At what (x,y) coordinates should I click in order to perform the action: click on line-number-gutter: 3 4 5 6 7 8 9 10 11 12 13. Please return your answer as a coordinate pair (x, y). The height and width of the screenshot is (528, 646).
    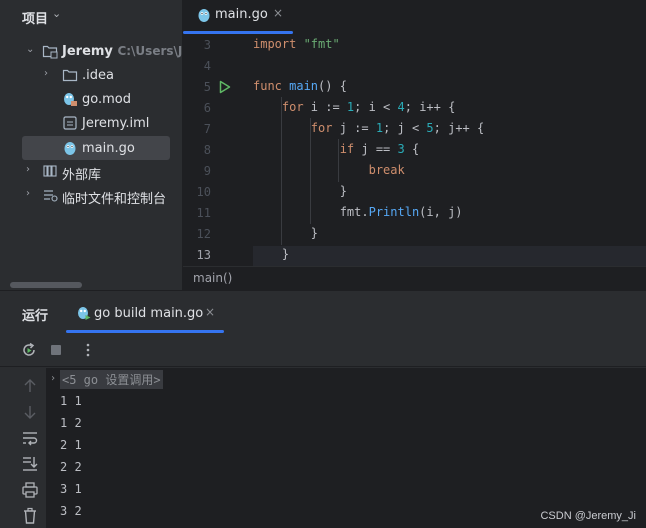
    Looking at the image, I should click on (218, 150).